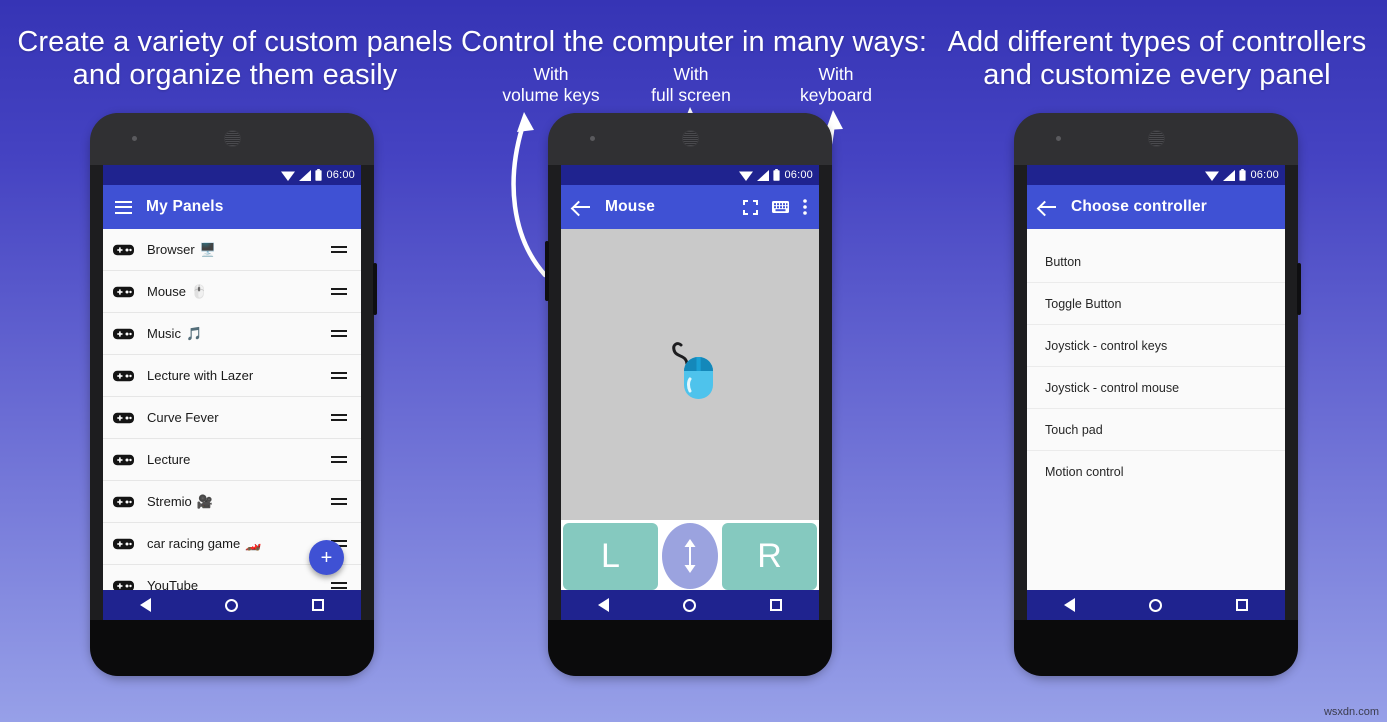  I want to click on arrow-volume-keys, so click(529, 198).